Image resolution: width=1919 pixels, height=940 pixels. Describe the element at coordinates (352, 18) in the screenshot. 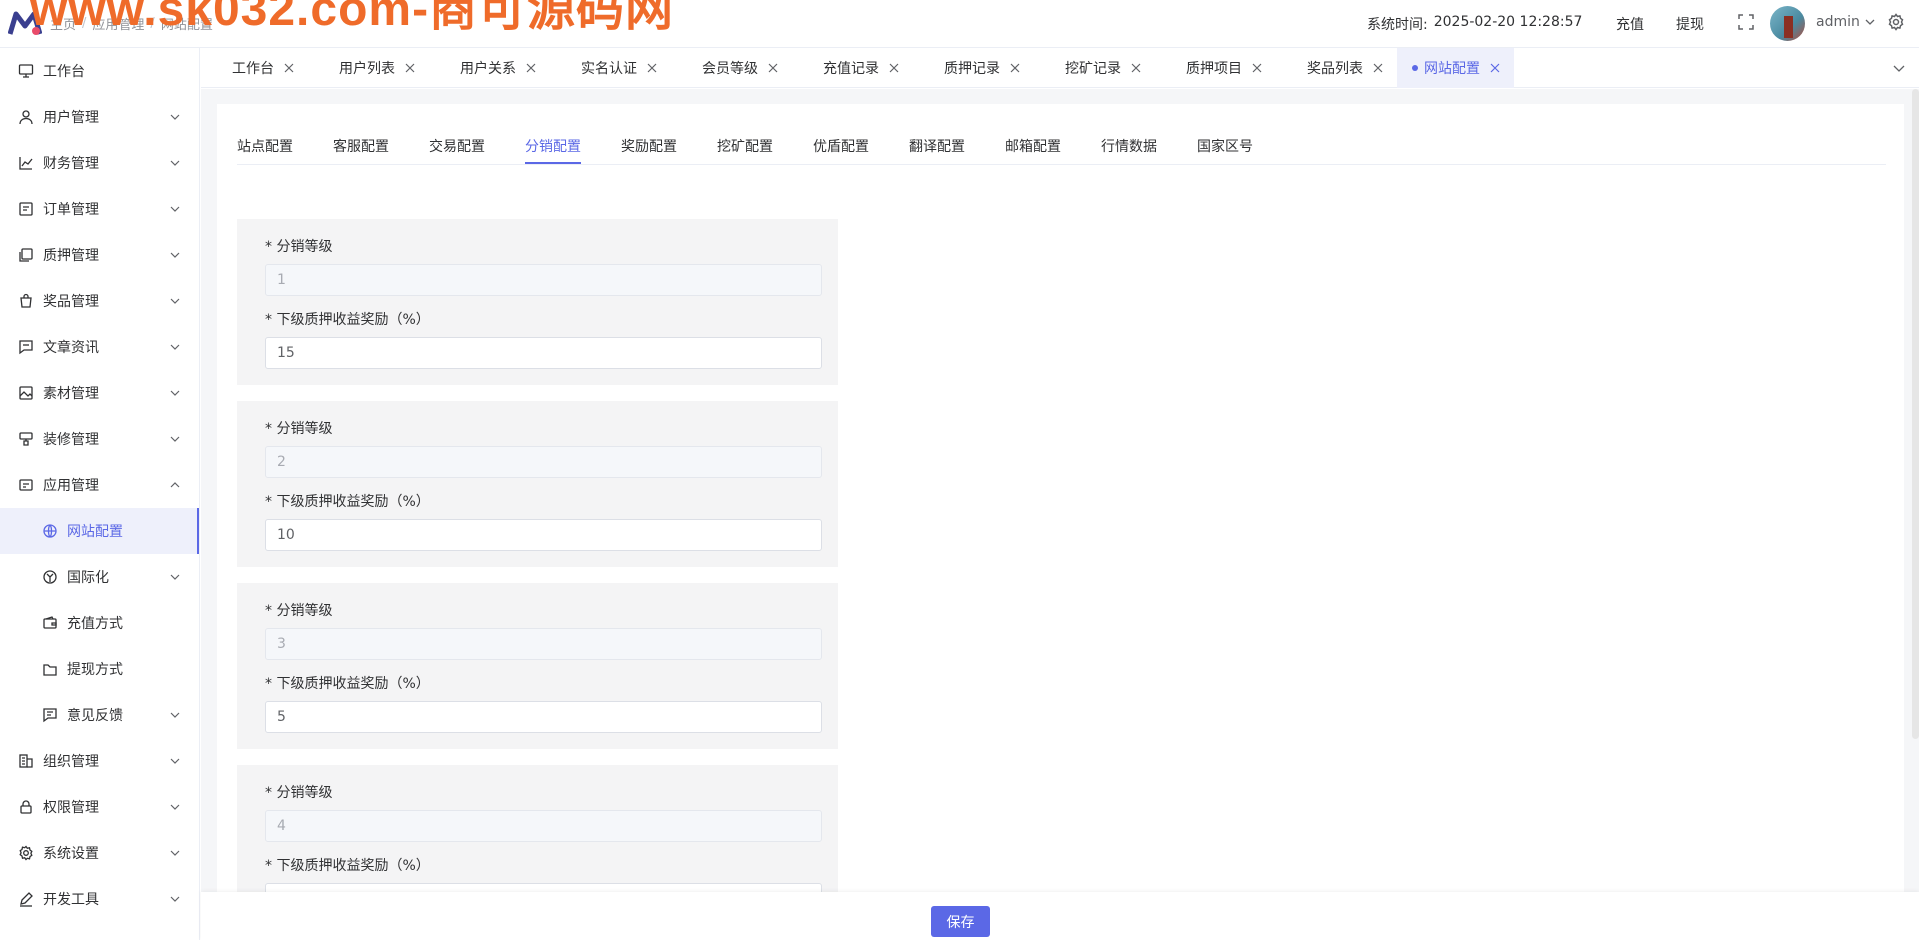

I see `watermark: www.sk032.com-商可源码网` at that location.